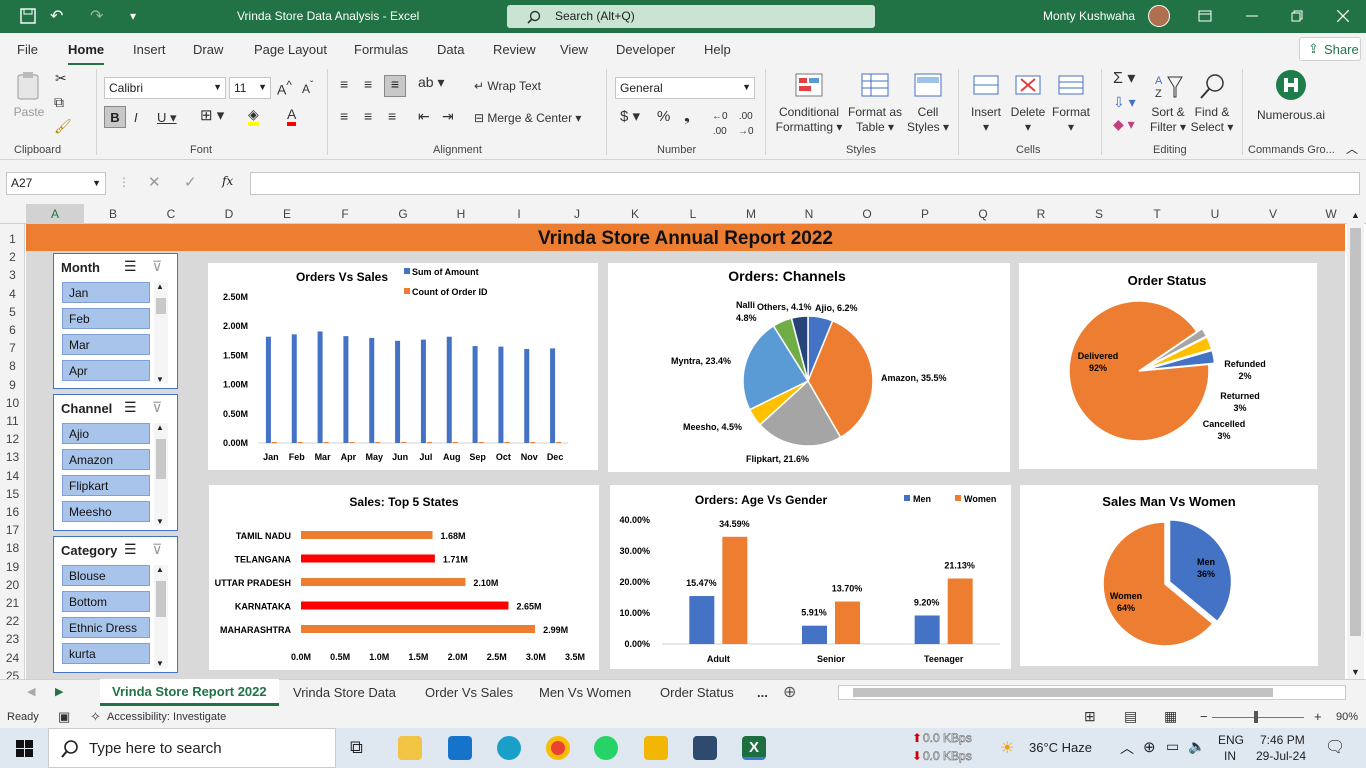 The width and height of the screenshot is (1366, 768). What do you see at coordinates (113, 214) in the screenshot?
I see `column-header: B` at bounding box center [113, 214].